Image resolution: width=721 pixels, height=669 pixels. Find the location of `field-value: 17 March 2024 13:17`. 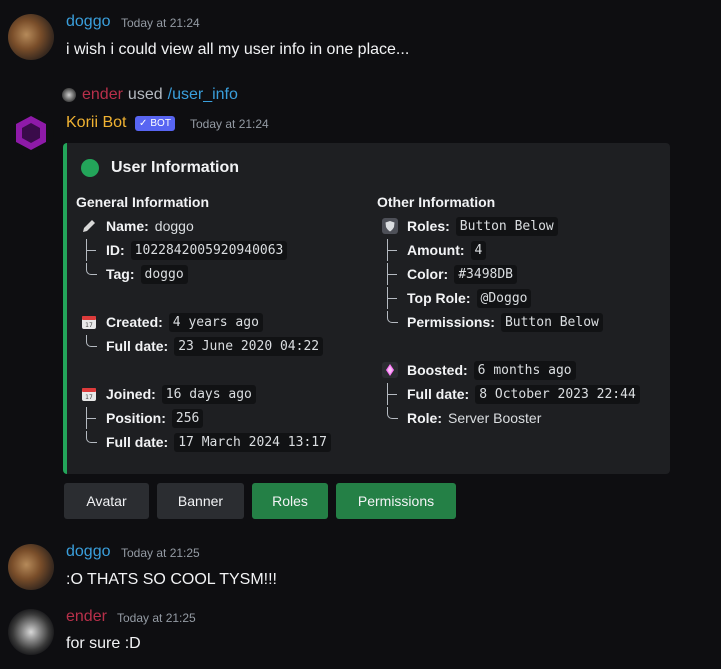

field-value: 17 March 2024 13:17 is located at coordinates (252, 442).